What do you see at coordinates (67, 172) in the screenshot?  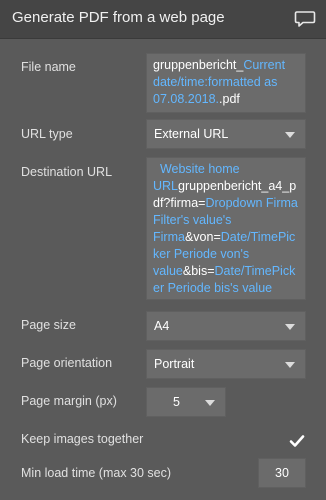 I see `destination-url-label: Destination URL` at bounding box center [67, 172].